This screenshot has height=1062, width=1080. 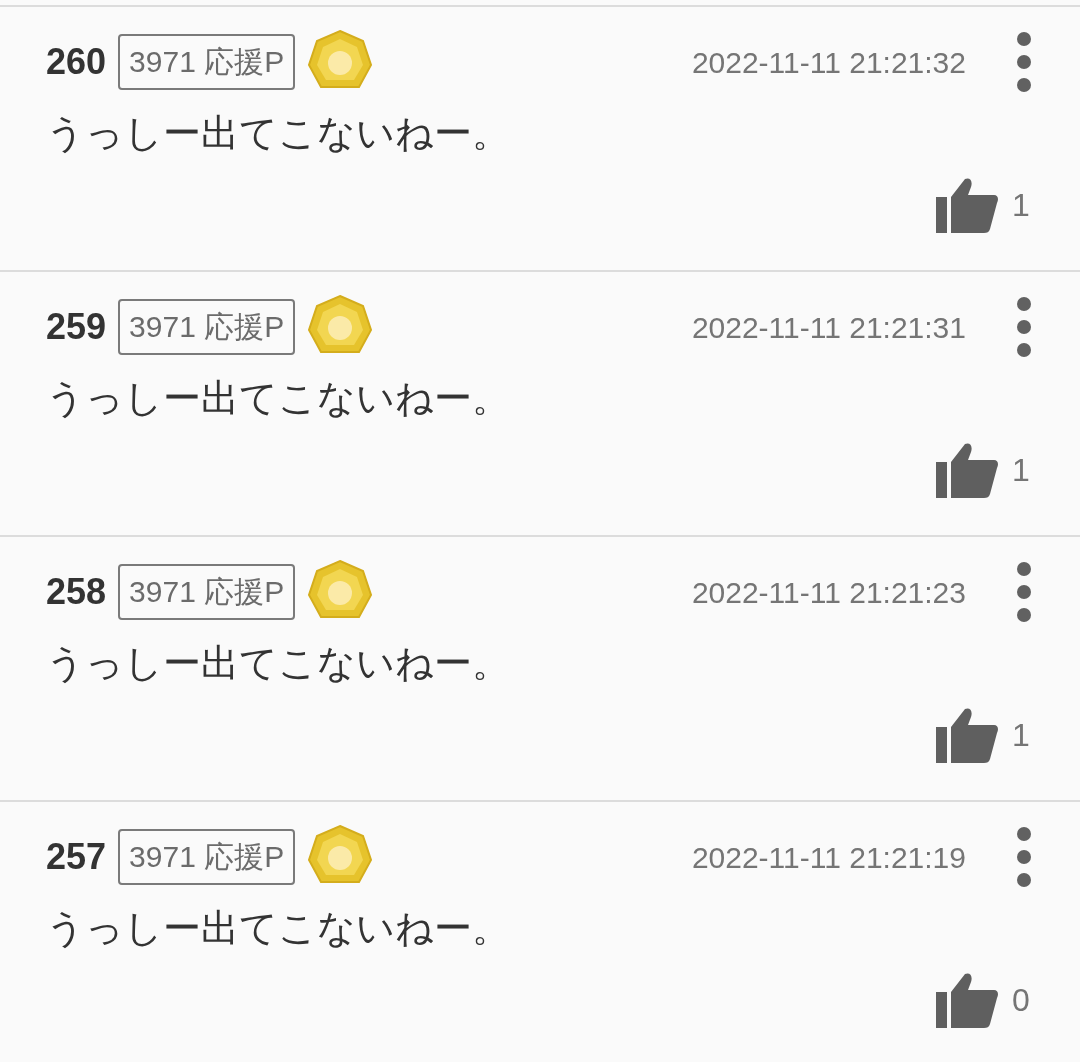 I want to click on comment-date: 2022-11-11 21:21:31, so click(x=828, y=327).